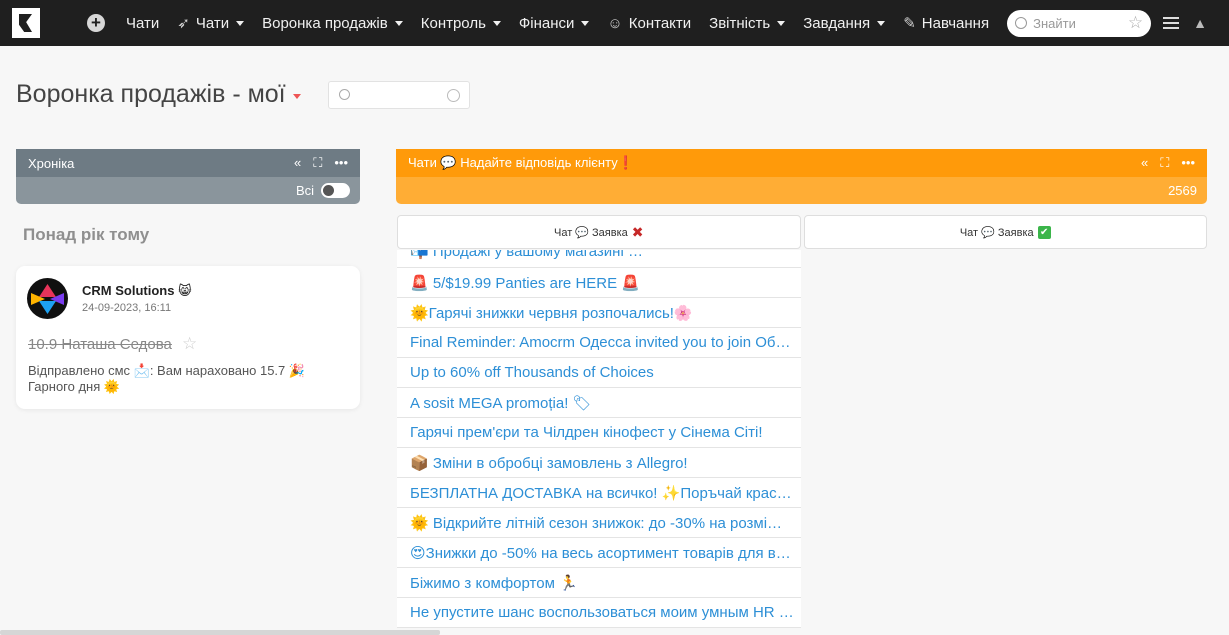 The image size is (1229, 635). What do you see at coordinates (740, 23) in the screenshot?
I see `nav-label: Звітність` at bounding box center [740, 23].